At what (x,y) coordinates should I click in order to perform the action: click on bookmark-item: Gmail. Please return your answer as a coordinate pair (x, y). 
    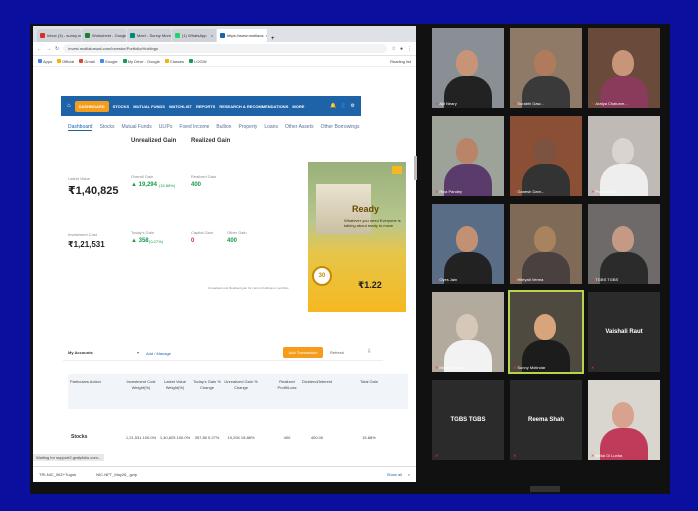
    Looking at the image, I should click on (87, 61).